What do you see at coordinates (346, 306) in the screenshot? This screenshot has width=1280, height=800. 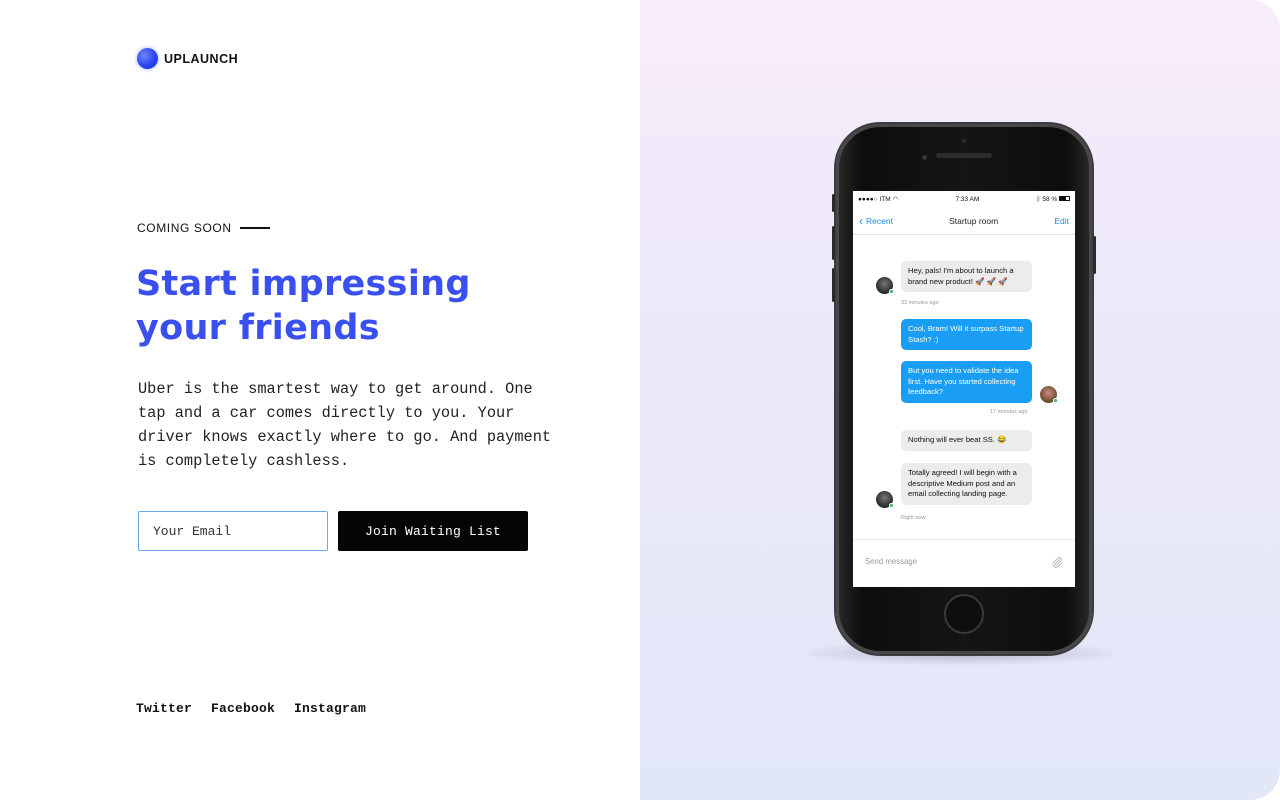 I see `page-title: Start impressing your friends` at bounding box center [346, 306].